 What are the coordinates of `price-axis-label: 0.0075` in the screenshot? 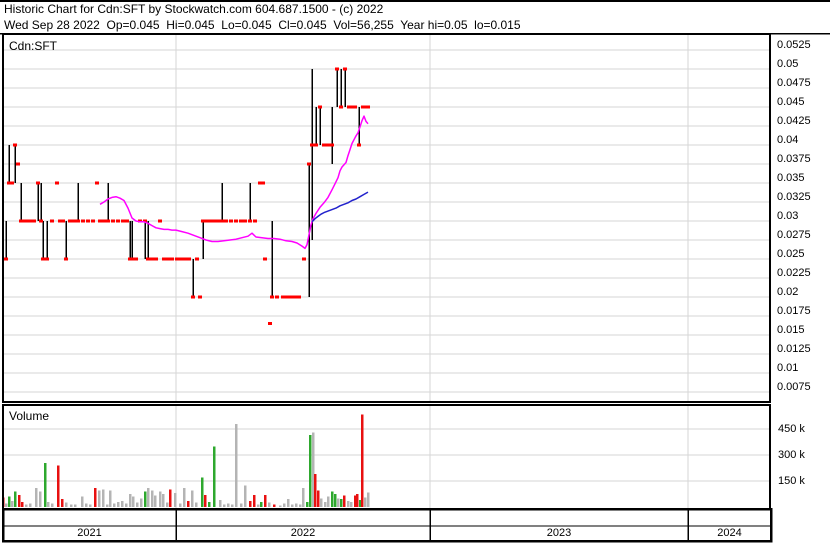 It's located at (794, 387).